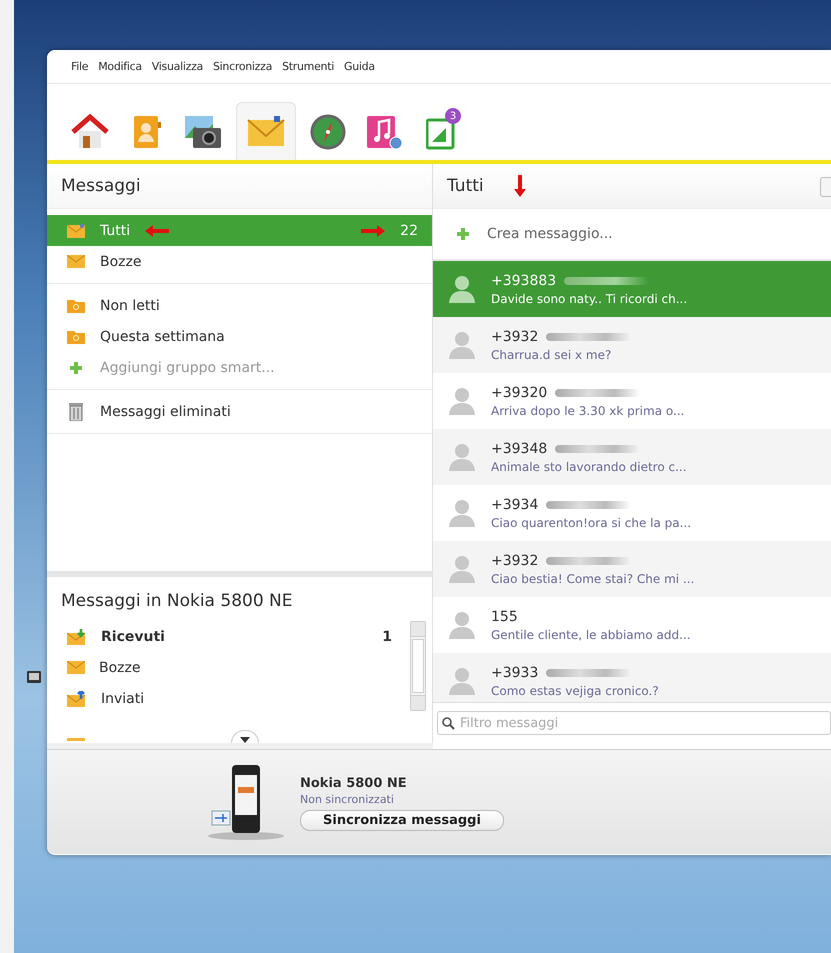 The height and width of the screenshot is (953, 831). What do you see at coordinates (147, 132) in the screenshot?
I see `address-book-icon` at bounding box center [147, 132].